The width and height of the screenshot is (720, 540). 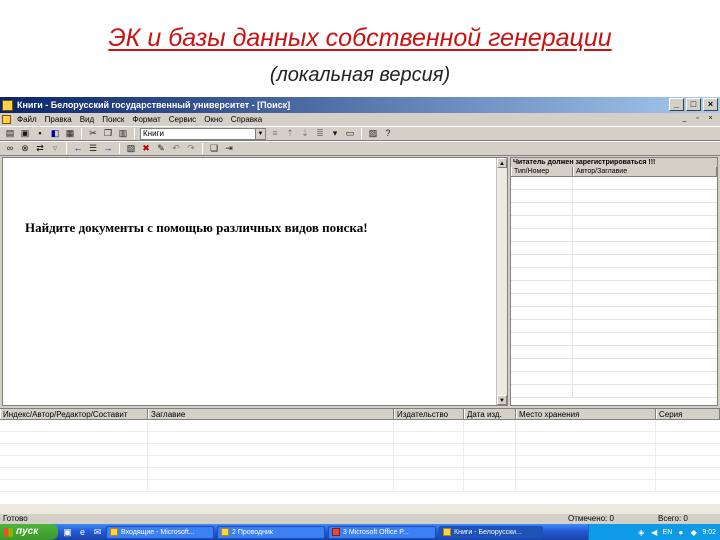 I want to click on menu-format: Формат, so click(x=146, y=119).